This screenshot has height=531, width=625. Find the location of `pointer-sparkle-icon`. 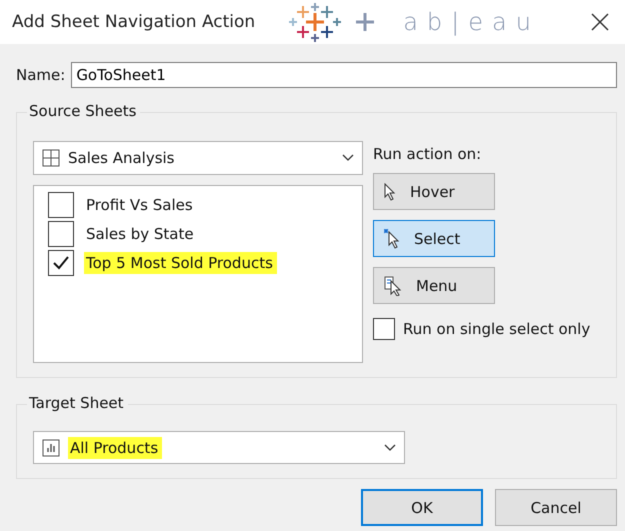

pointer-sparkle-icon is located at coordinates (392, 238).